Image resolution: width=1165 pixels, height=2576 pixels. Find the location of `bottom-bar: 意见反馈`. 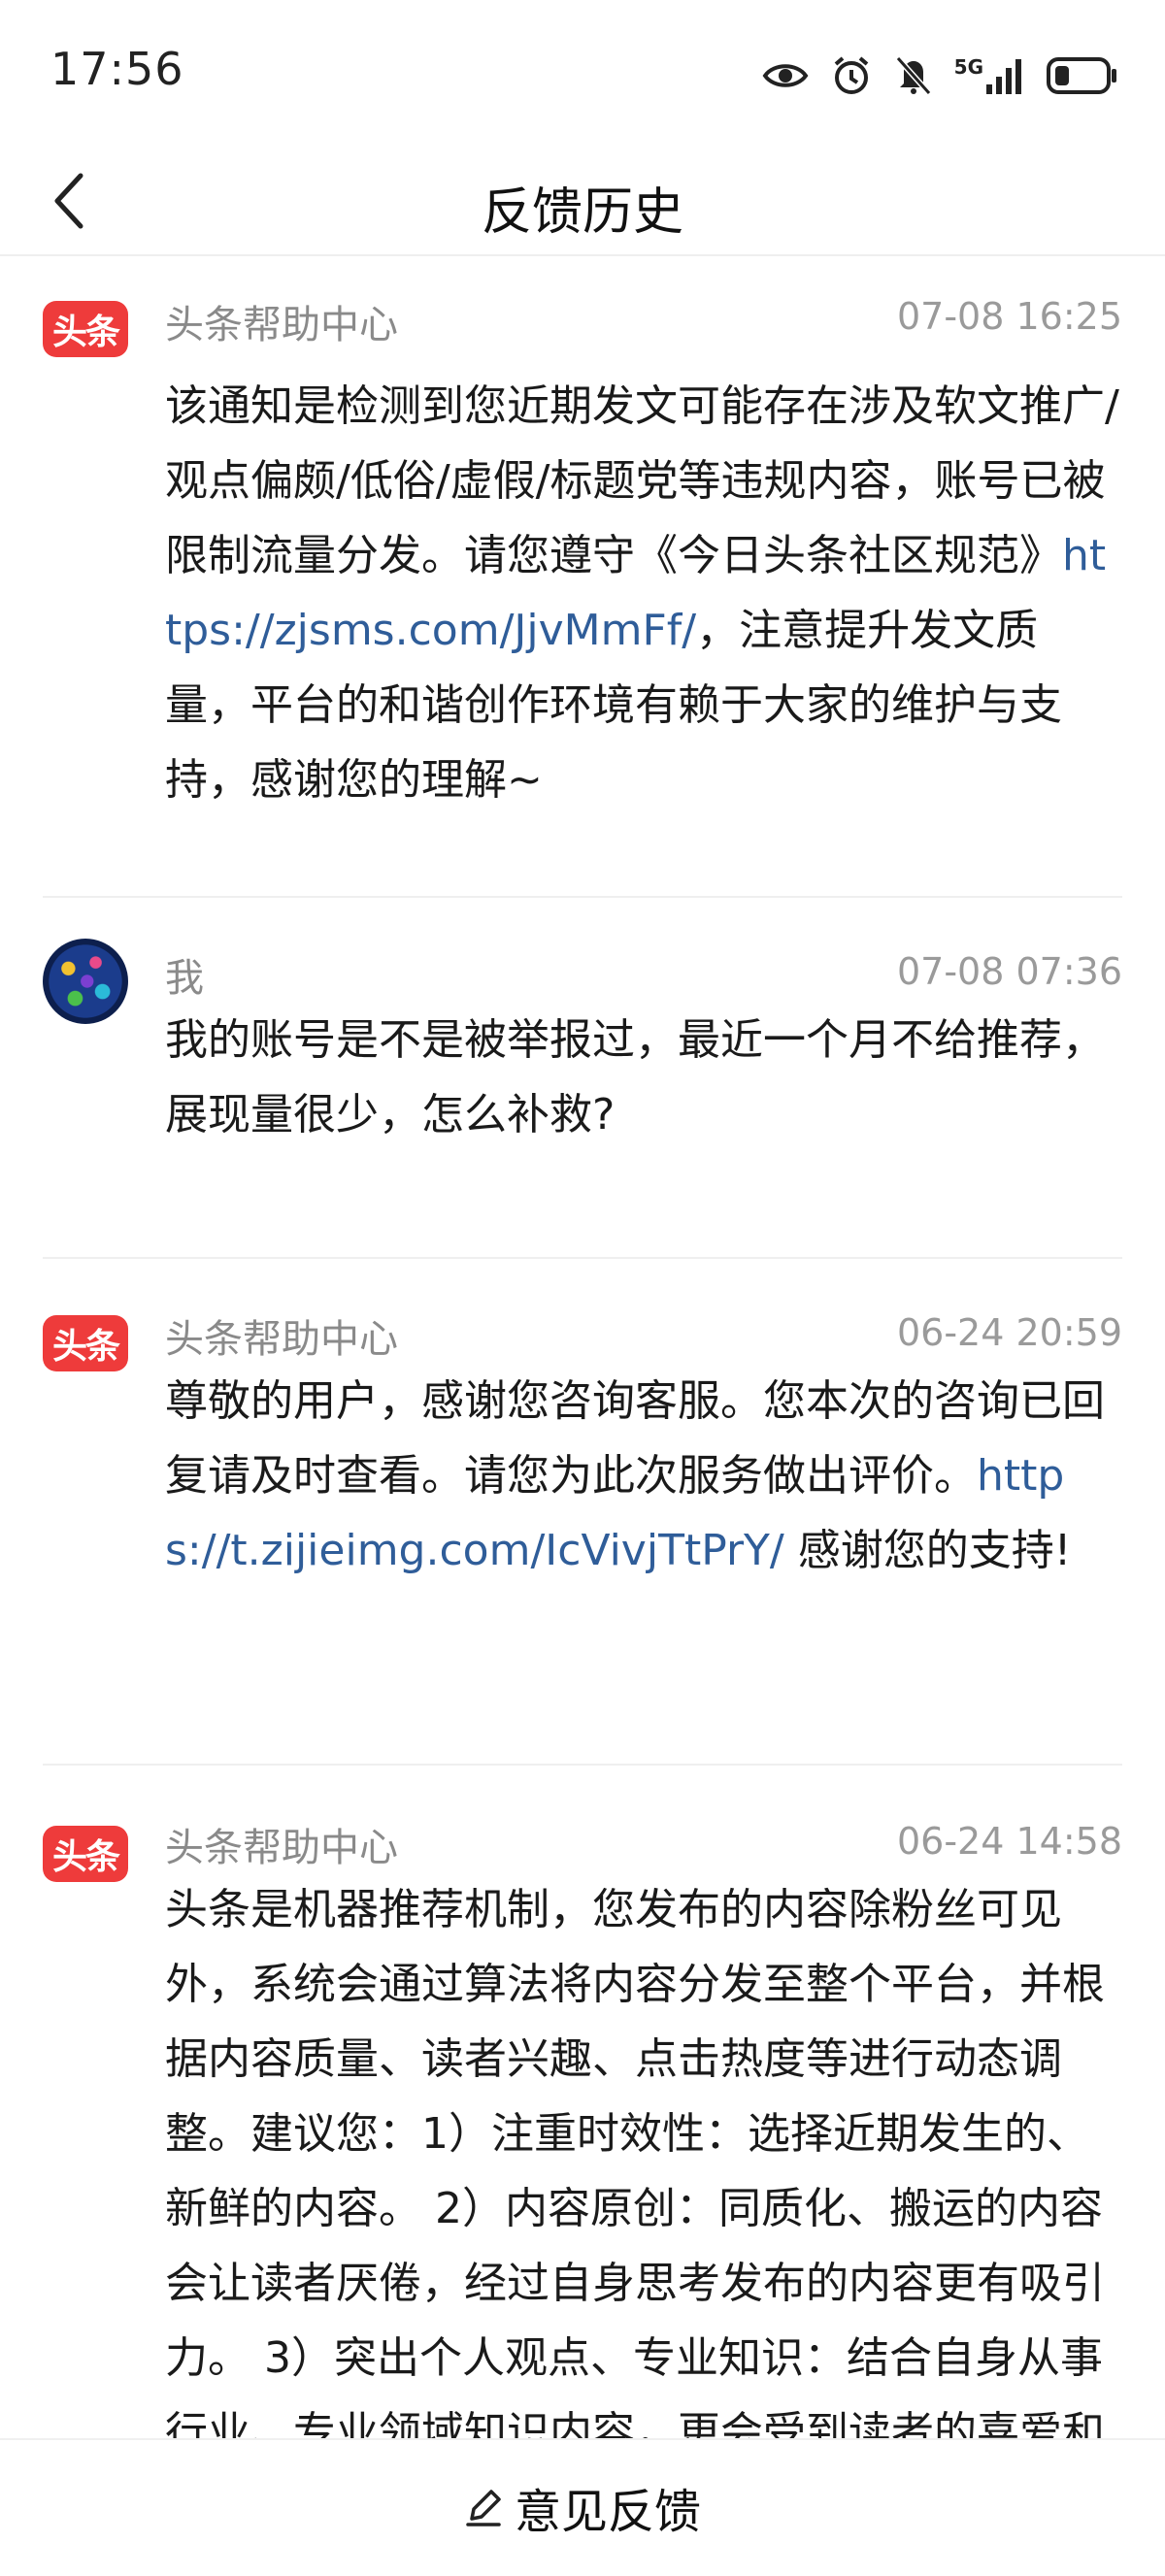

bottom-bar: 意见反馈 is located at coordinates (582, 2507).